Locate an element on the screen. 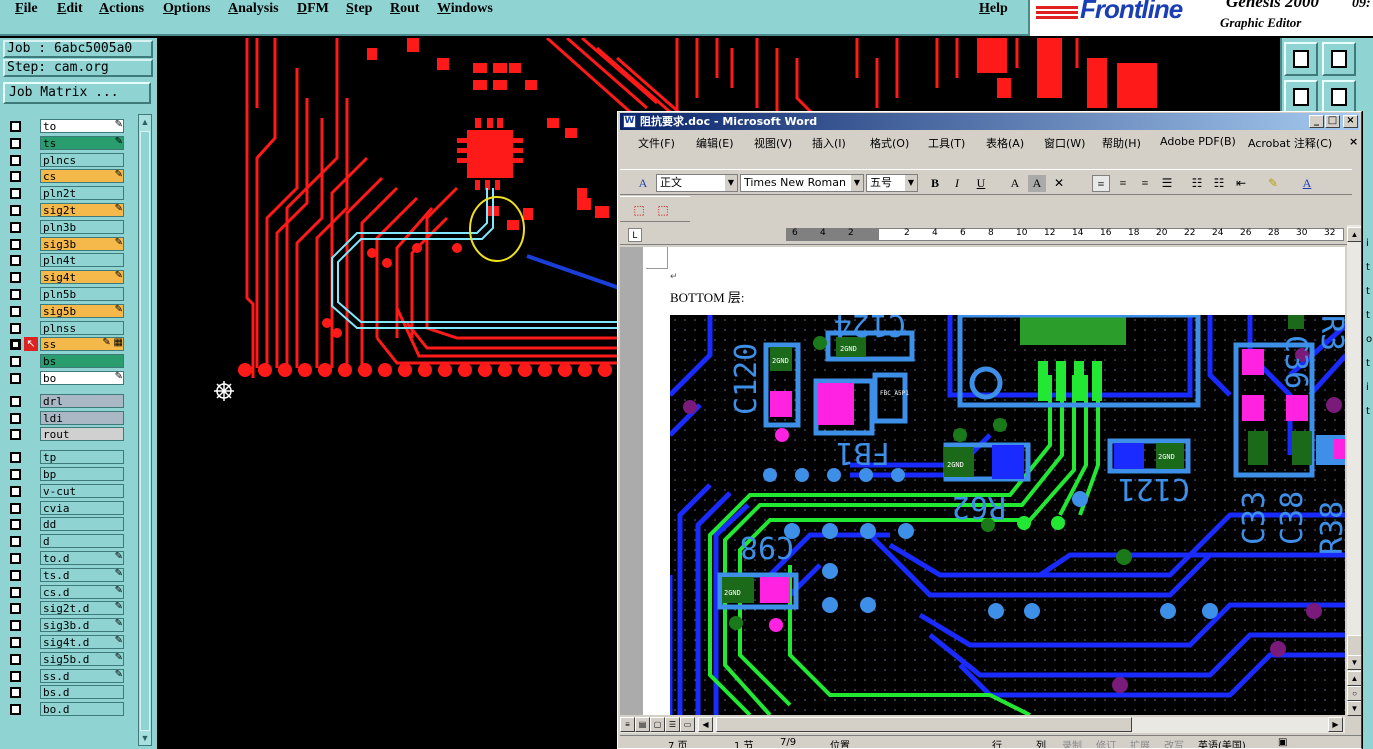 The image size is (1373, 749). layer-name: ss.d is located at coordinates (82, 675).